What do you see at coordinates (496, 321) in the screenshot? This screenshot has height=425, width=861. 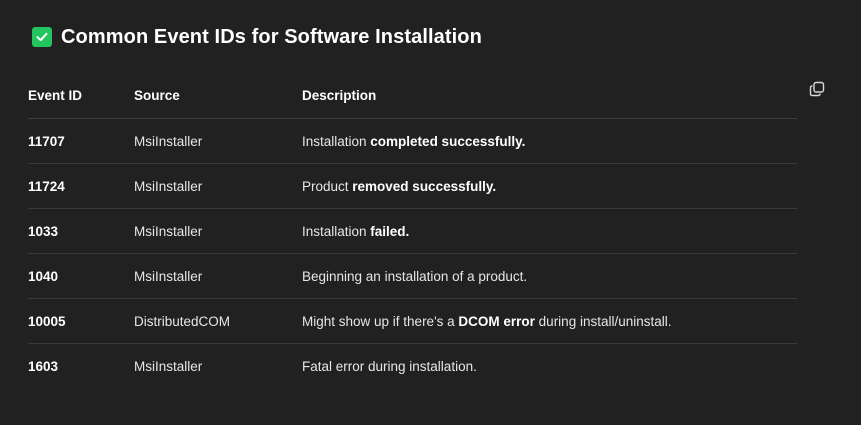 I see `description-bold-text: DCOM error` at bounding box center [496, 321].